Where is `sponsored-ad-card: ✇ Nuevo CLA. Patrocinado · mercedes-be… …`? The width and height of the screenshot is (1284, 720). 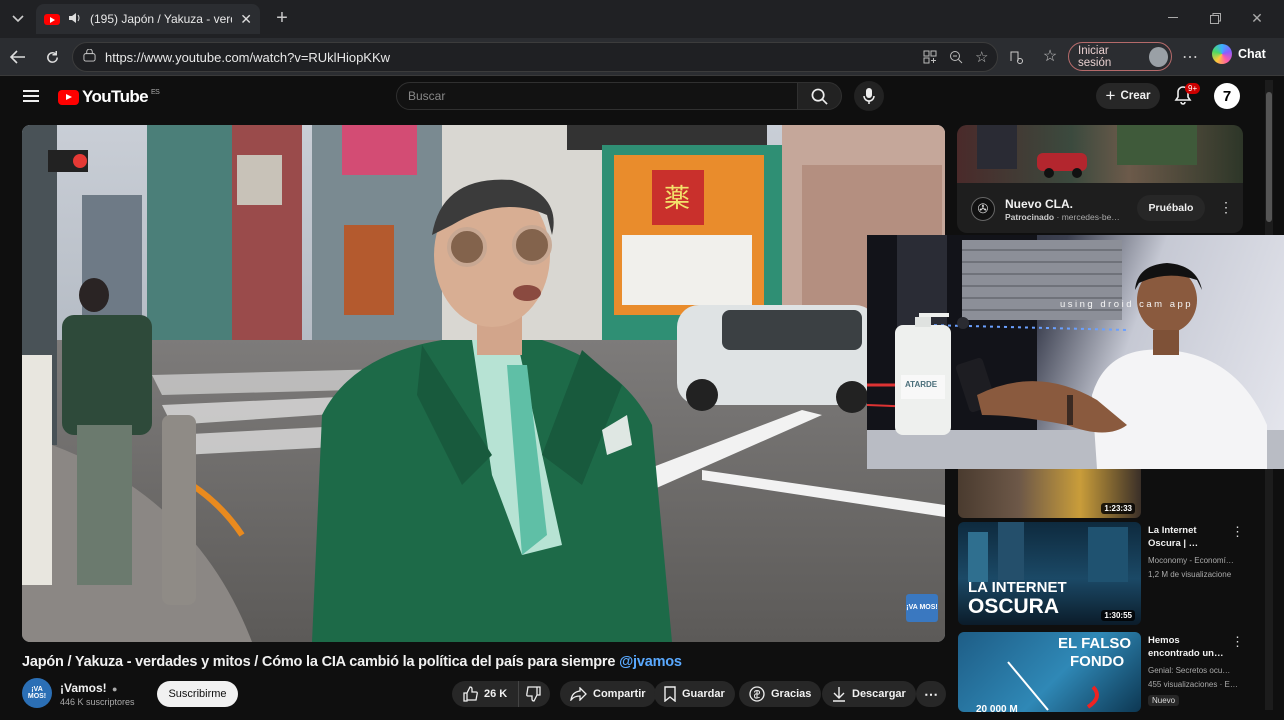
sponsored-ad-card: ✇ Nuevo CLA. Patrocinado · mercedes-be… … is located at coordinates (1100, 179).